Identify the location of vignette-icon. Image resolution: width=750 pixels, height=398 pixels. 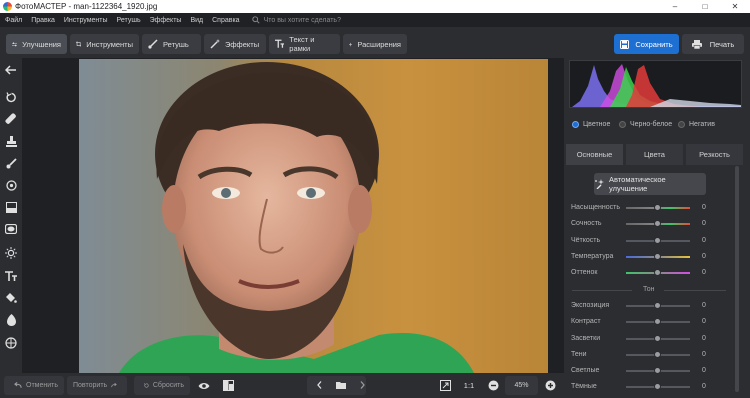
(11, 229).